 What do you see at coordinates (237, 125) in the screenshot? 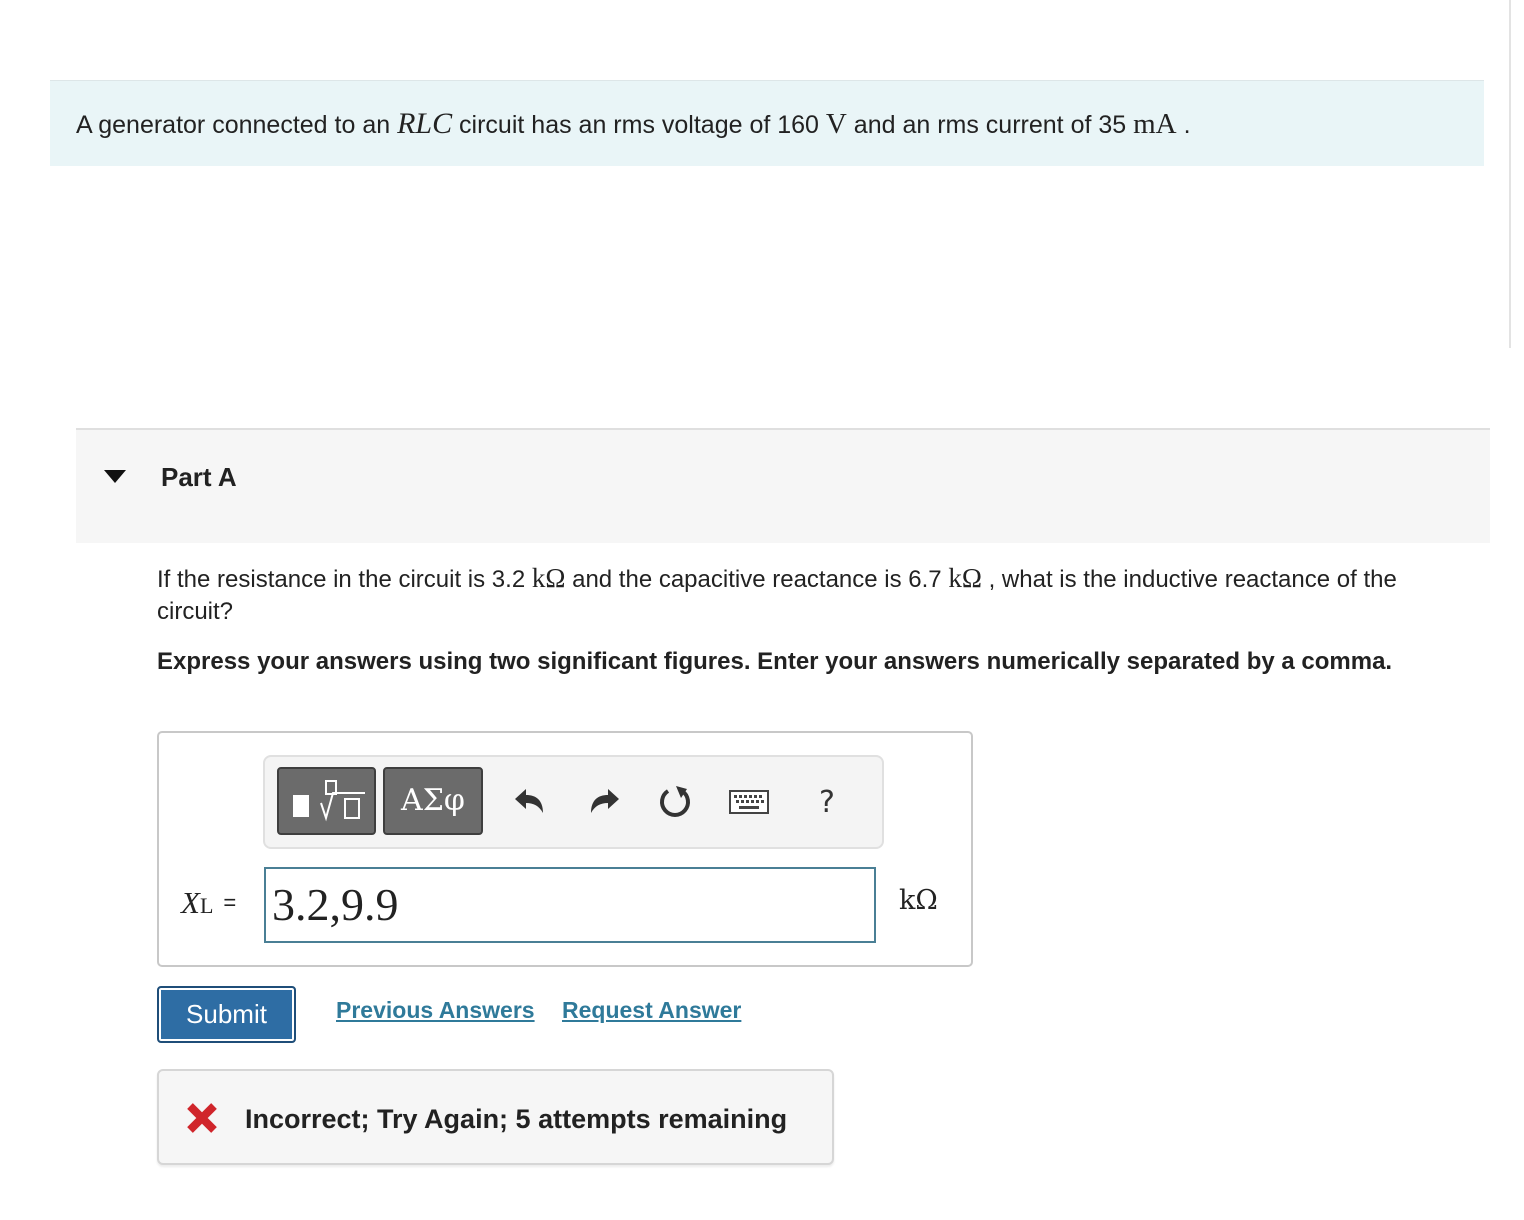
I see `intro-part-1: A generator connected to an` at bounding box center [237, 125].